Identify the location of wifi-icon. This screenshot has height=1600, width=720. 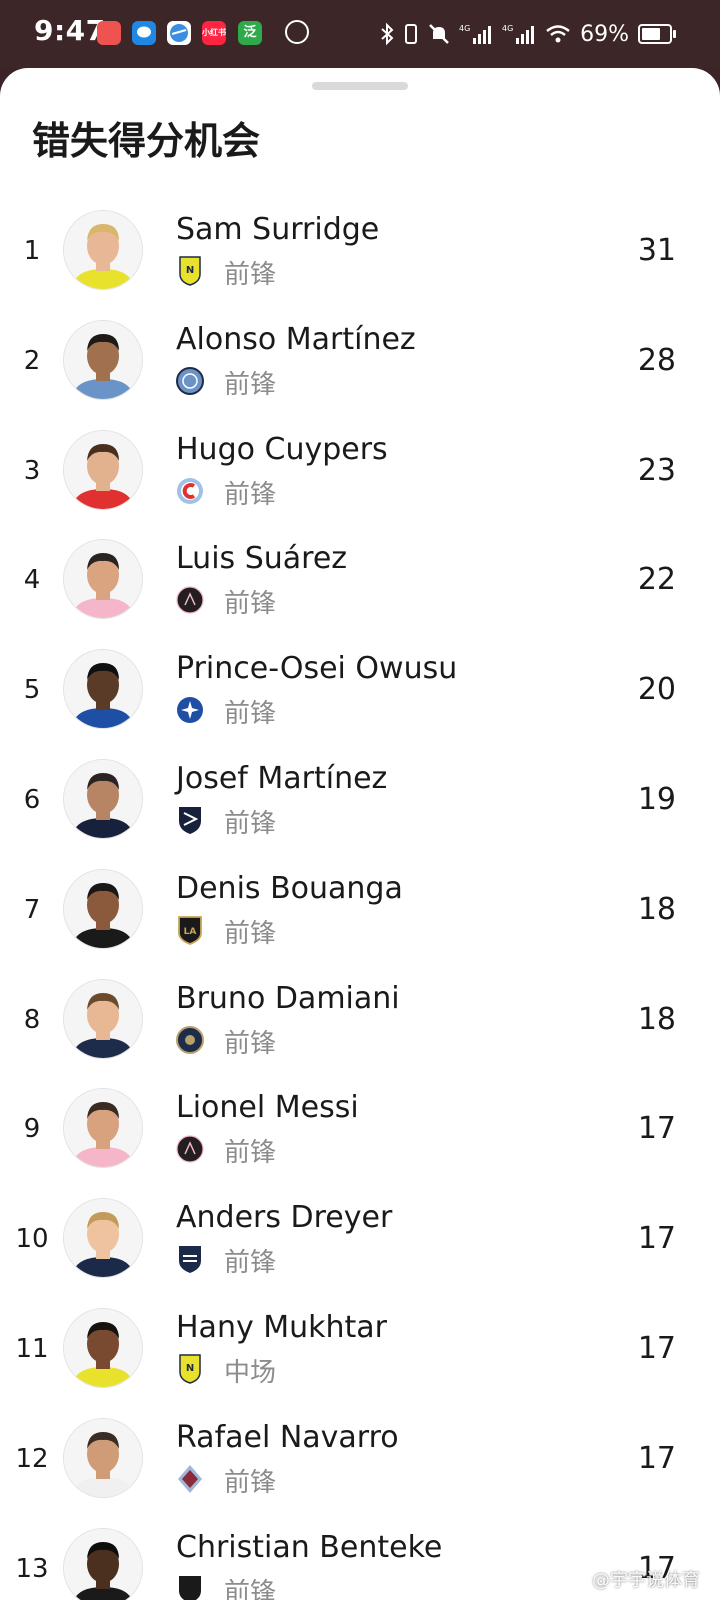
(558, 34).